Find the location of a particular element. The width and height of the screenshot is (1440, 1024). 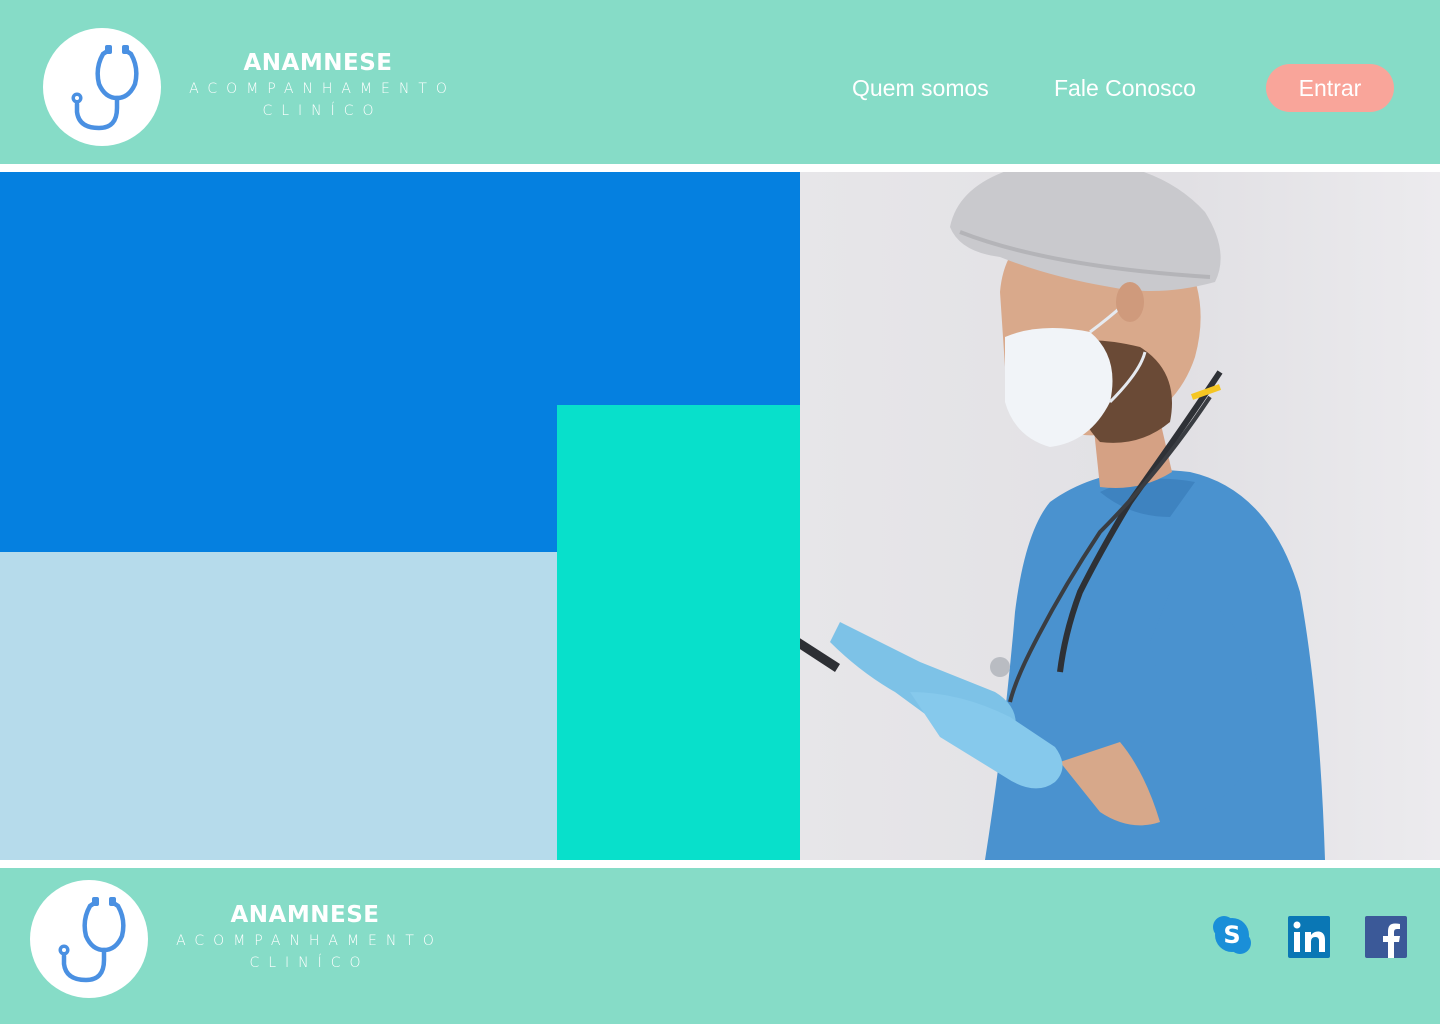

linkedin-icon is located at coordinates (1309, 937).